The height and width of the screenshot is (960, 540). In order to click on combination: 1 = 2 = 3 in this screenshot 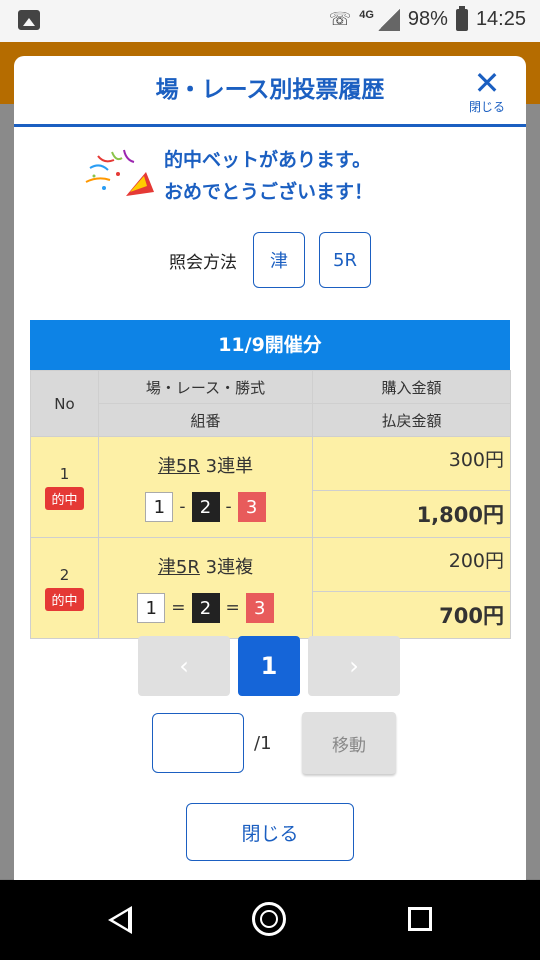, I will do `click(205, 608)`.